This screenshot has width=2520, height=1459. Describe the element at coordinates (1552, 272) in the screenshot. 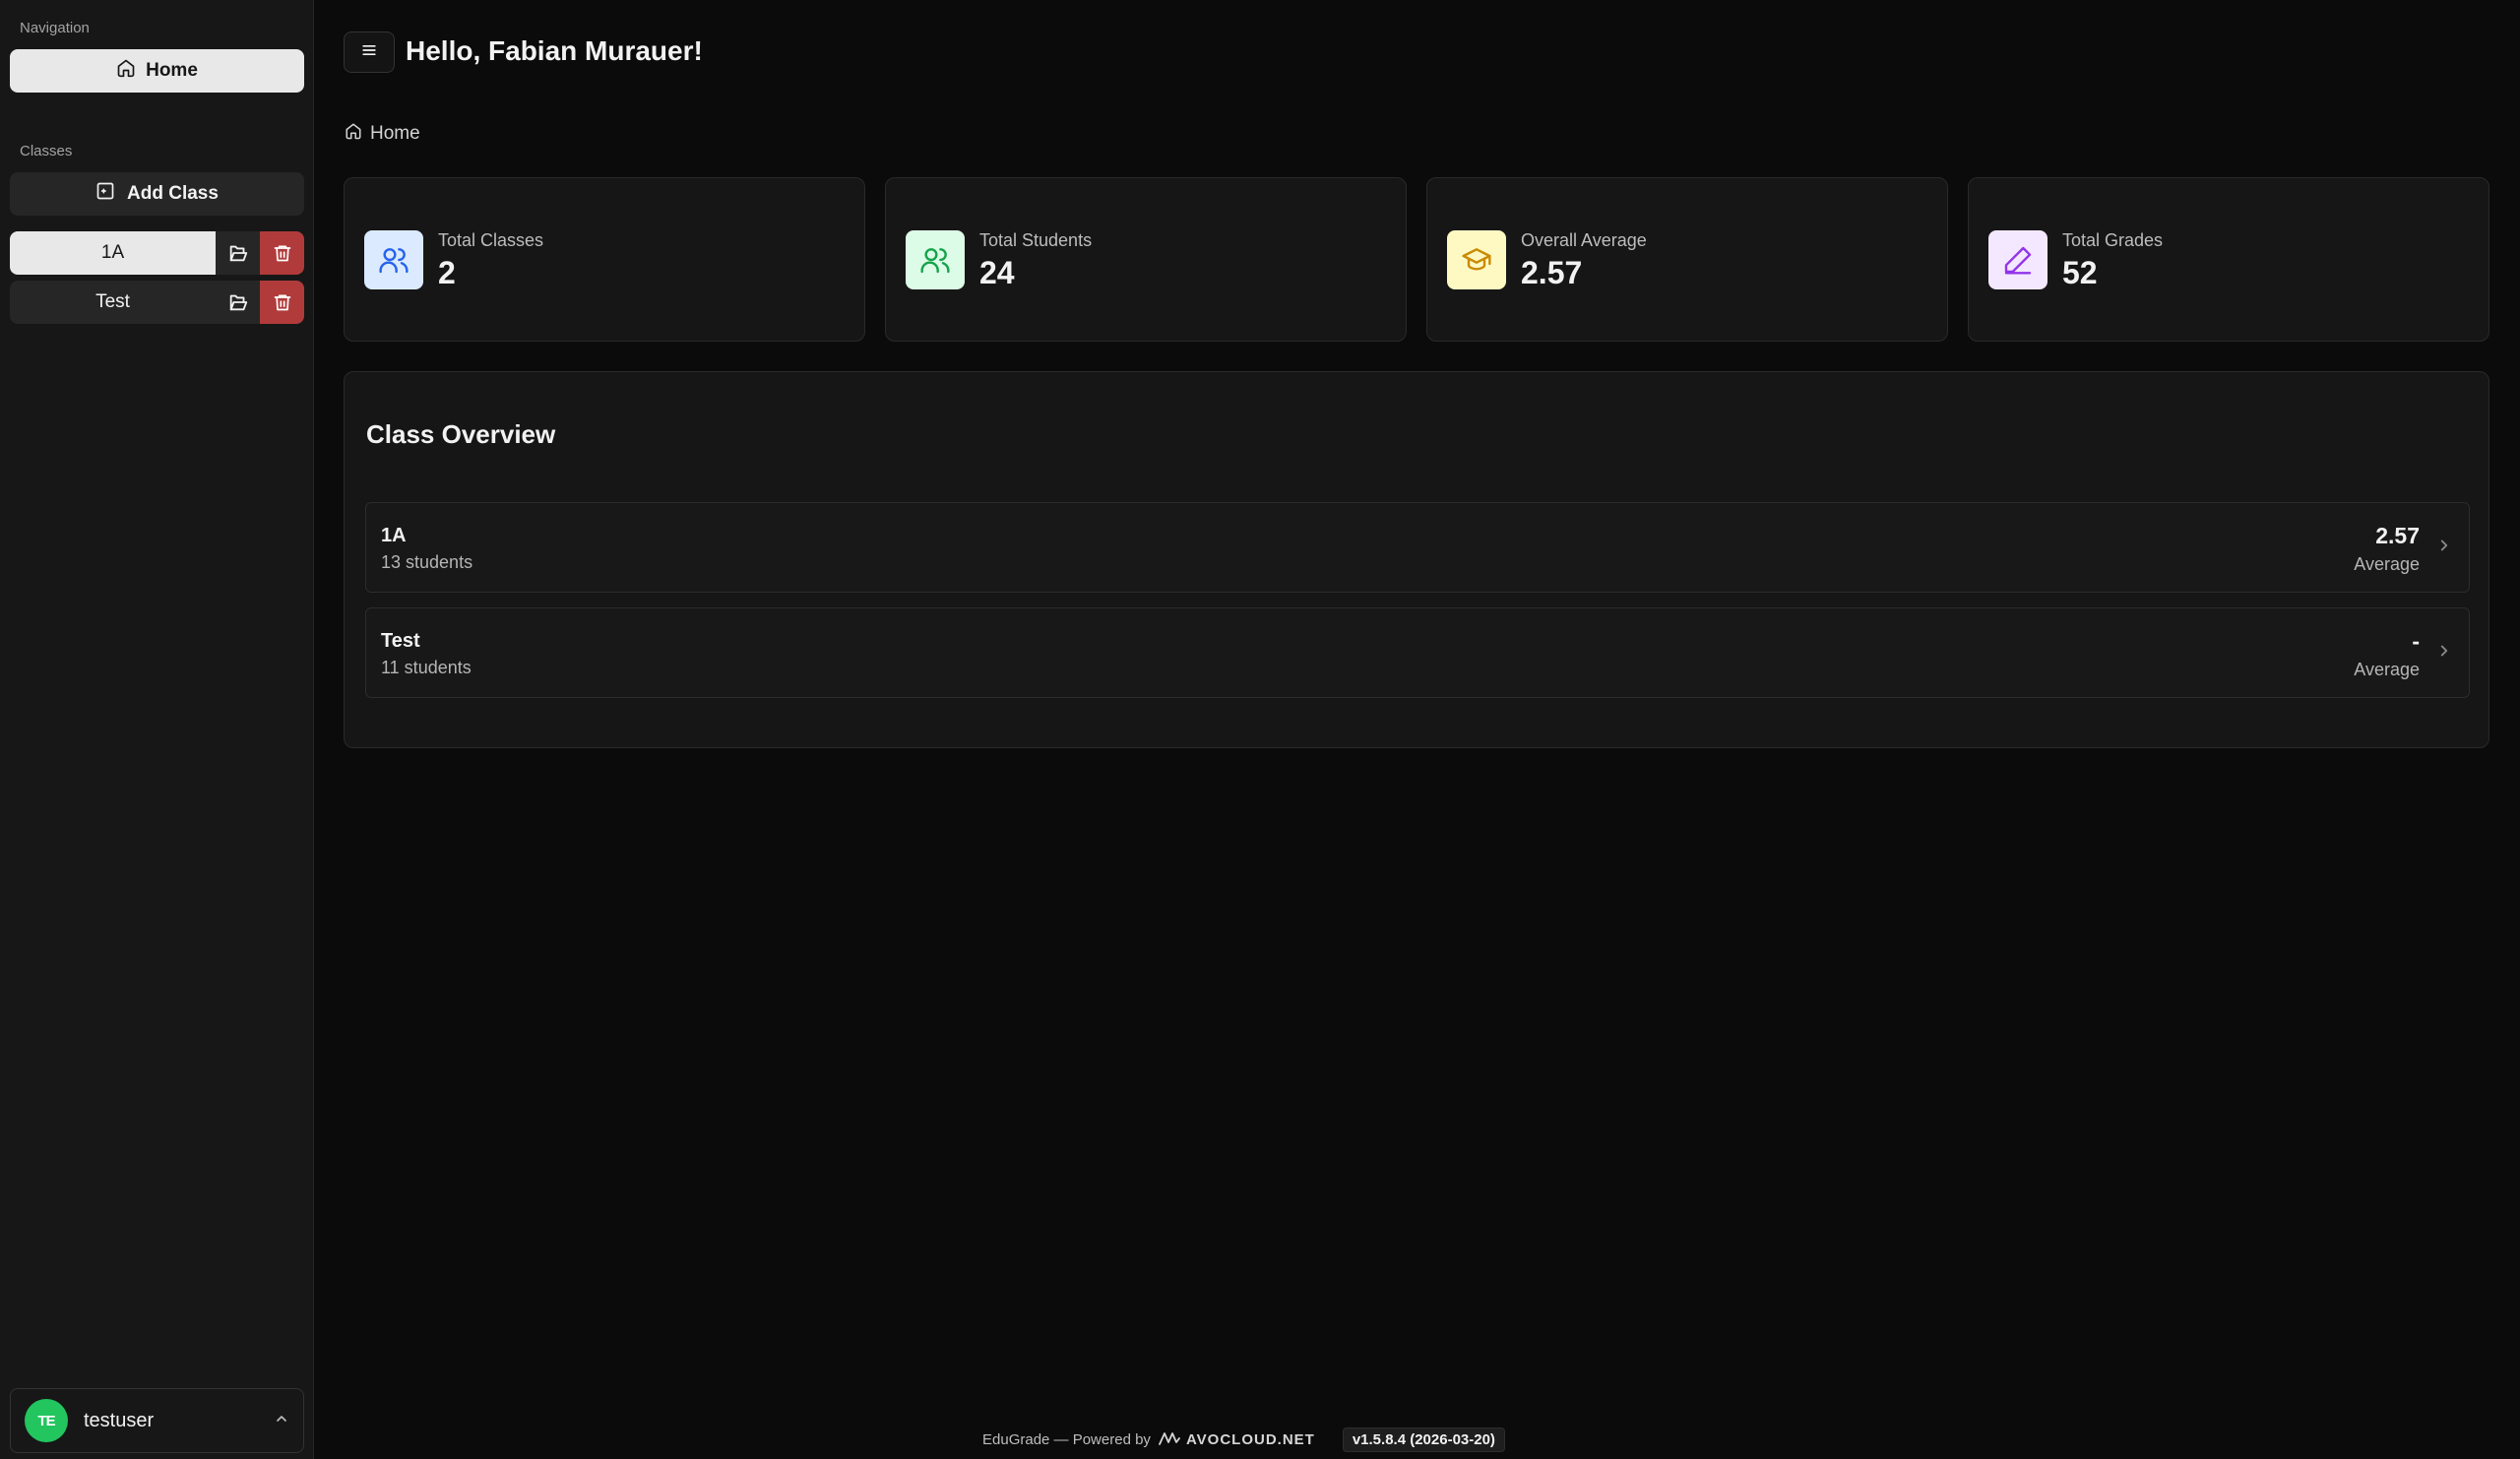

I see `stat-value: 2.57` at that location.